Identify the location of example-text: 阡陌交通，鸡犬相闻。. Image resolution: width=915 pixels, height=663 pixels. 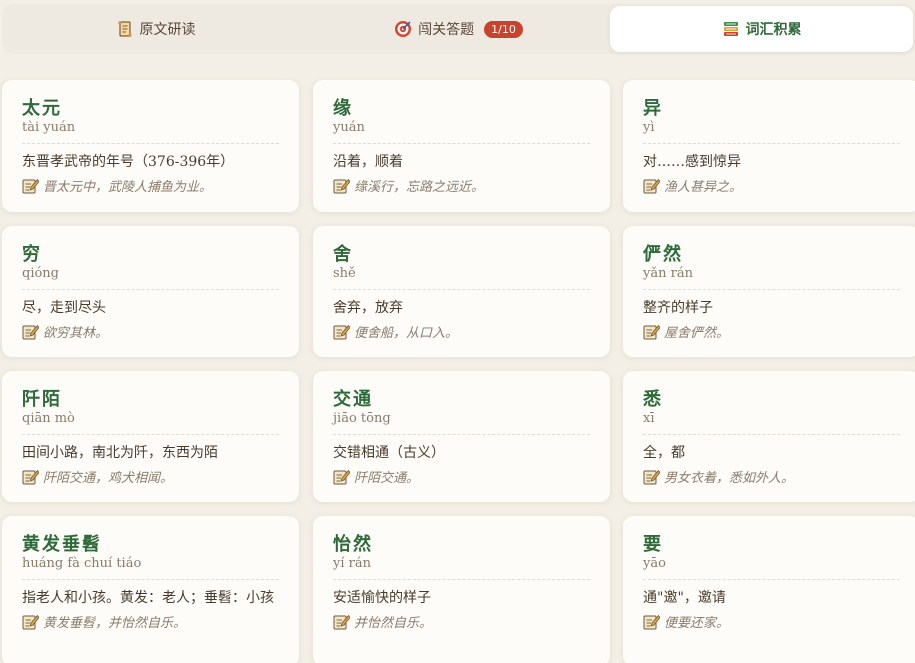
(108, 478).